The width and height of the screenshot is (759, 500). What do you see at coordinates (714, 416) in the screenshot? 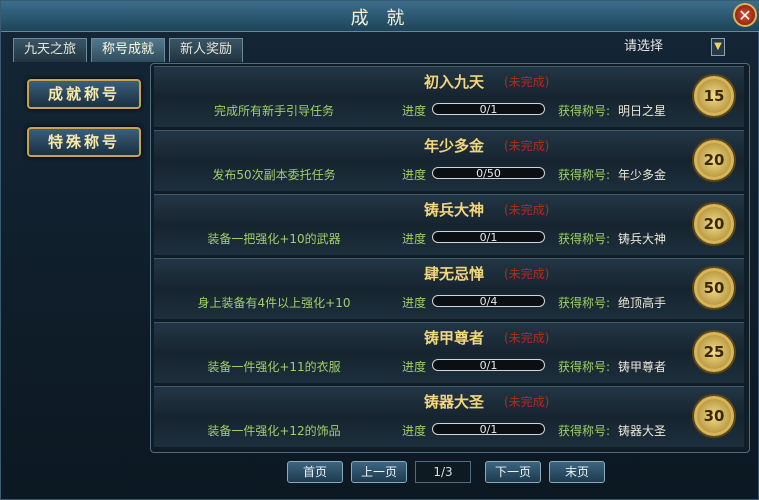
I see `achievement-points-badge: 30` at bounding box center [714, 416].